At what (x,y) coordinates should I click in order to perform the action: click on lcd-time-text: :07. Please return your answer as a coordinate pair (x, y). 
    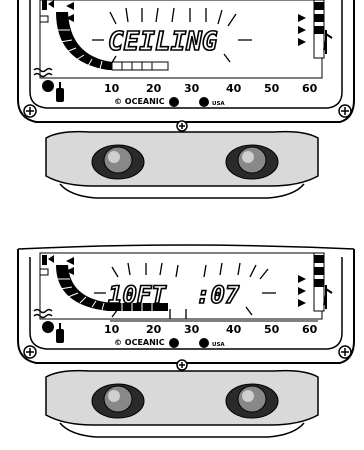
    Looking at the image, I should click on (218, 295).